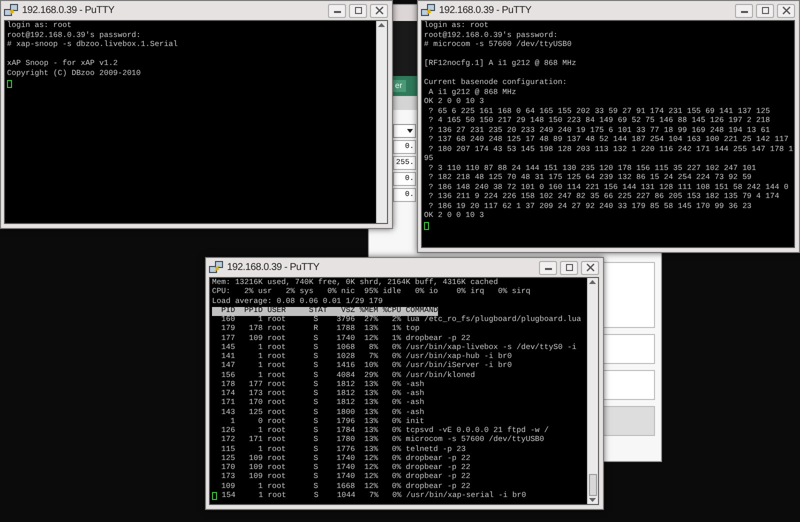 The image size is (800, 522). I want to click on text-area, so click(629, 295).